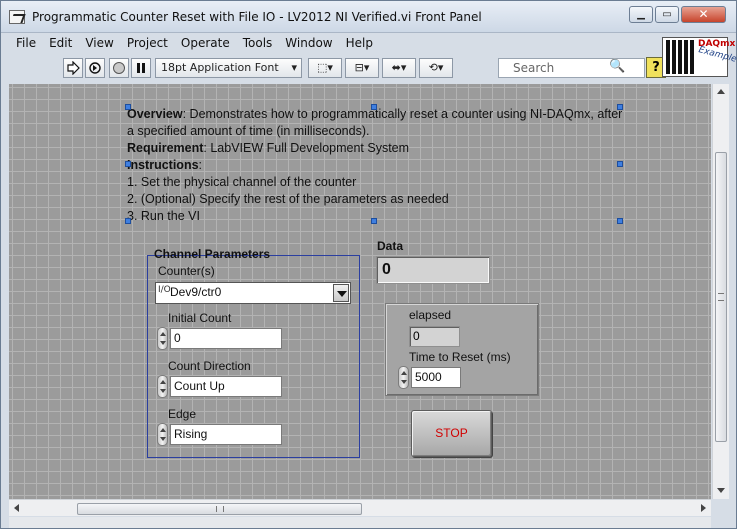 Image resolution: width=737 pixels, height=529 pixels. I want to click on stop-button: STOP, so click(451, 433).